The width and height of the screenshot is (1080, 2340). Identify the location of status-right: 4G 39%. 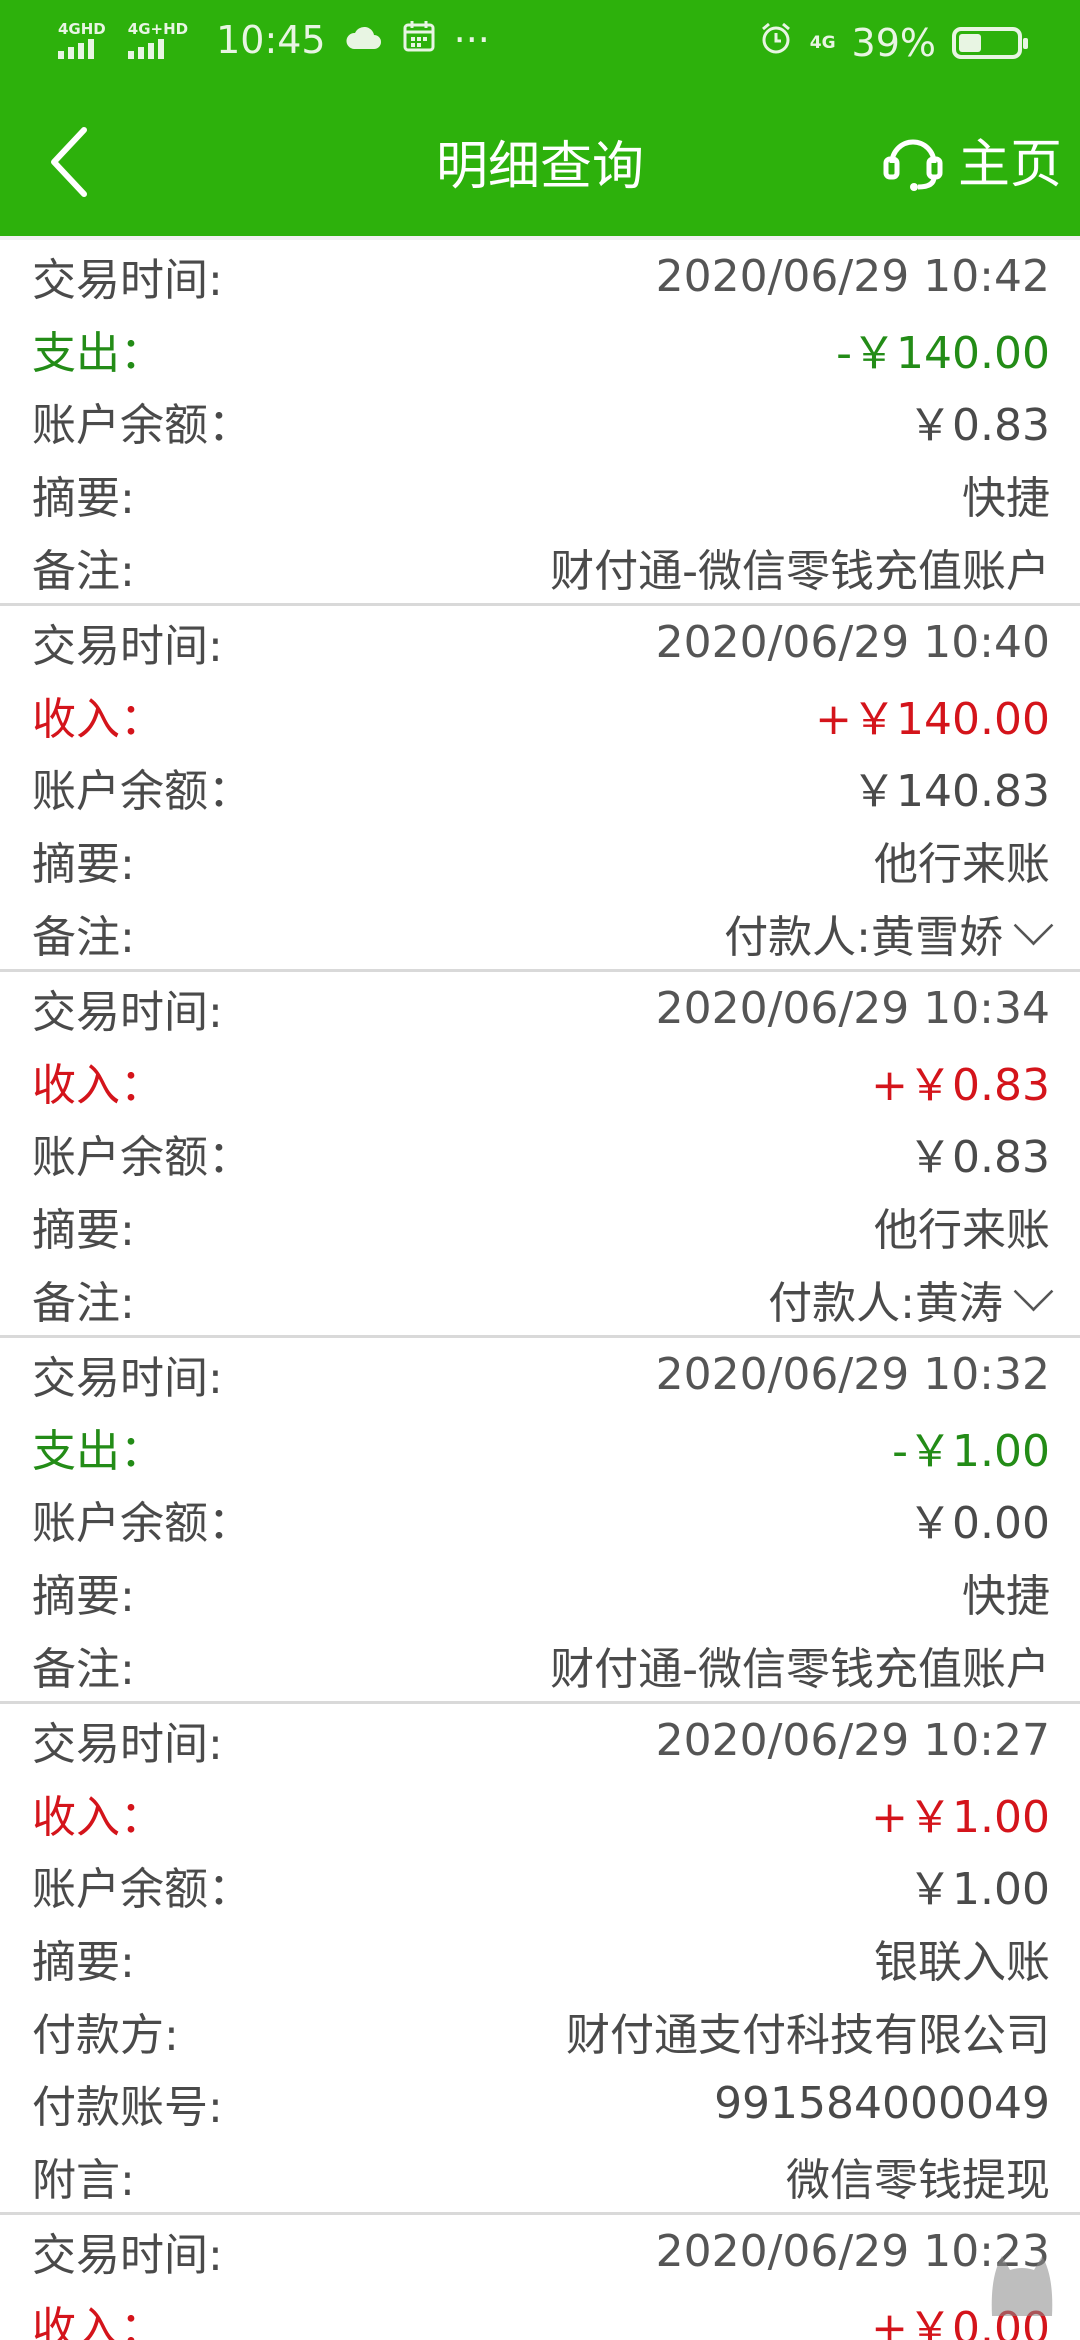
(893, 42).